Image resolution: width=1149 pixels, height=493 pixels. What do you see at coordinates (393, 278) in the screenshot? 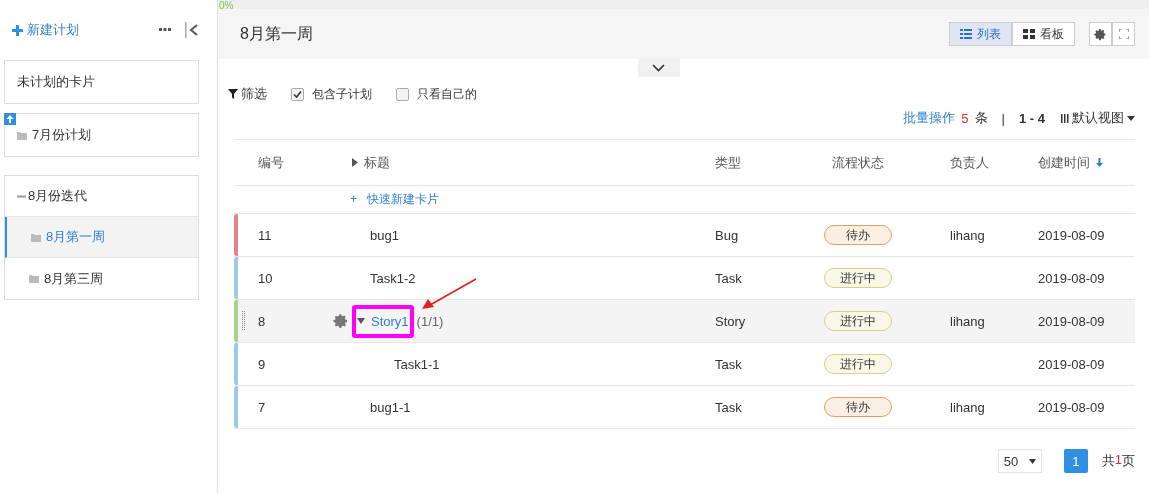
I see `card-title: Task1-2` at bounding box center [393, 278].